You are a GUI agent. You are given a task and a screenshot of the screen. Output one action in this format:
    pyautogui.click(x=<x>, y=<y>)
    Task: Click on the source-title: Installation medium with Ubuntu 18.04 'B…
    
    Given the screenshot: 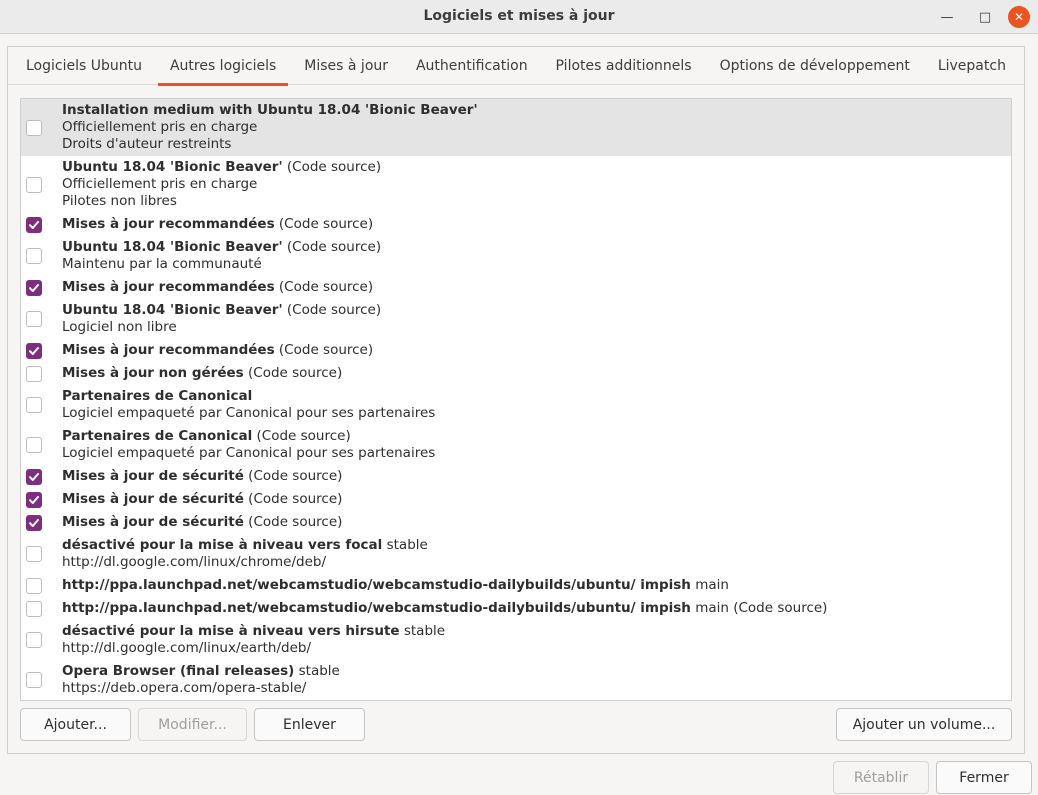 What is the action you would take?
    pyautogui.click(x=270, y=110)
    